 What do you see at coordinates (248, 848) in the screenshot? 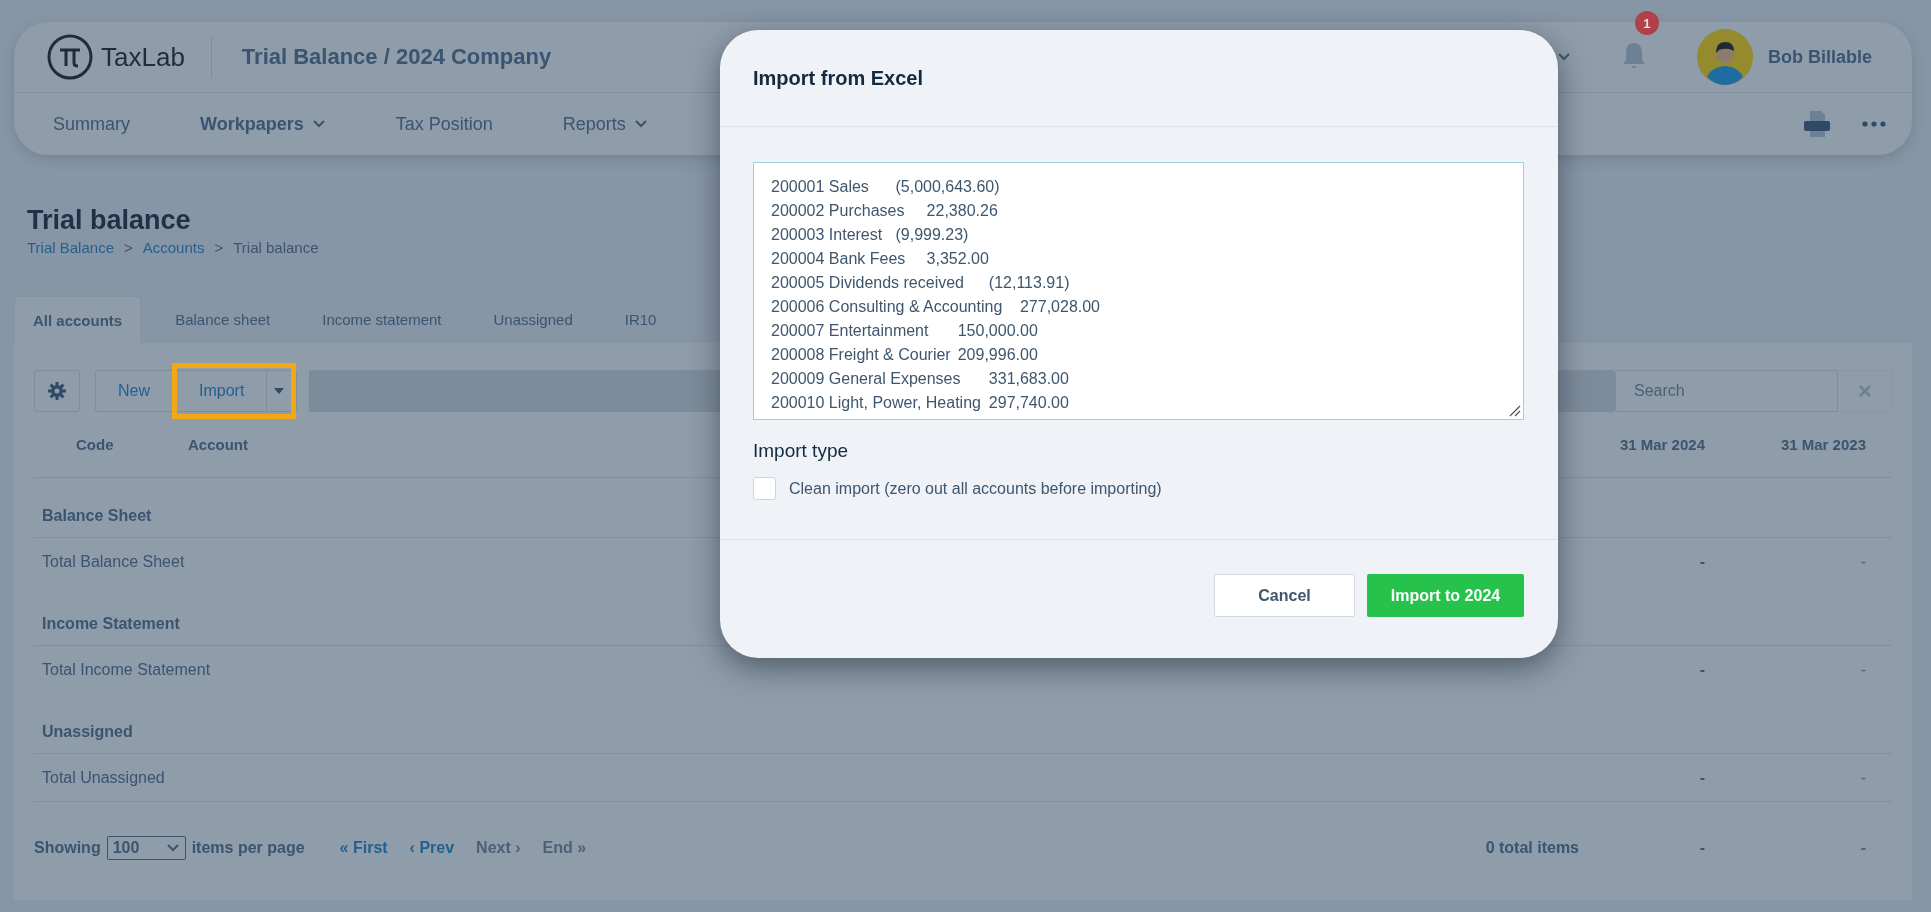
I see `per-page-label: items per page` at bounding box center [248, 848].